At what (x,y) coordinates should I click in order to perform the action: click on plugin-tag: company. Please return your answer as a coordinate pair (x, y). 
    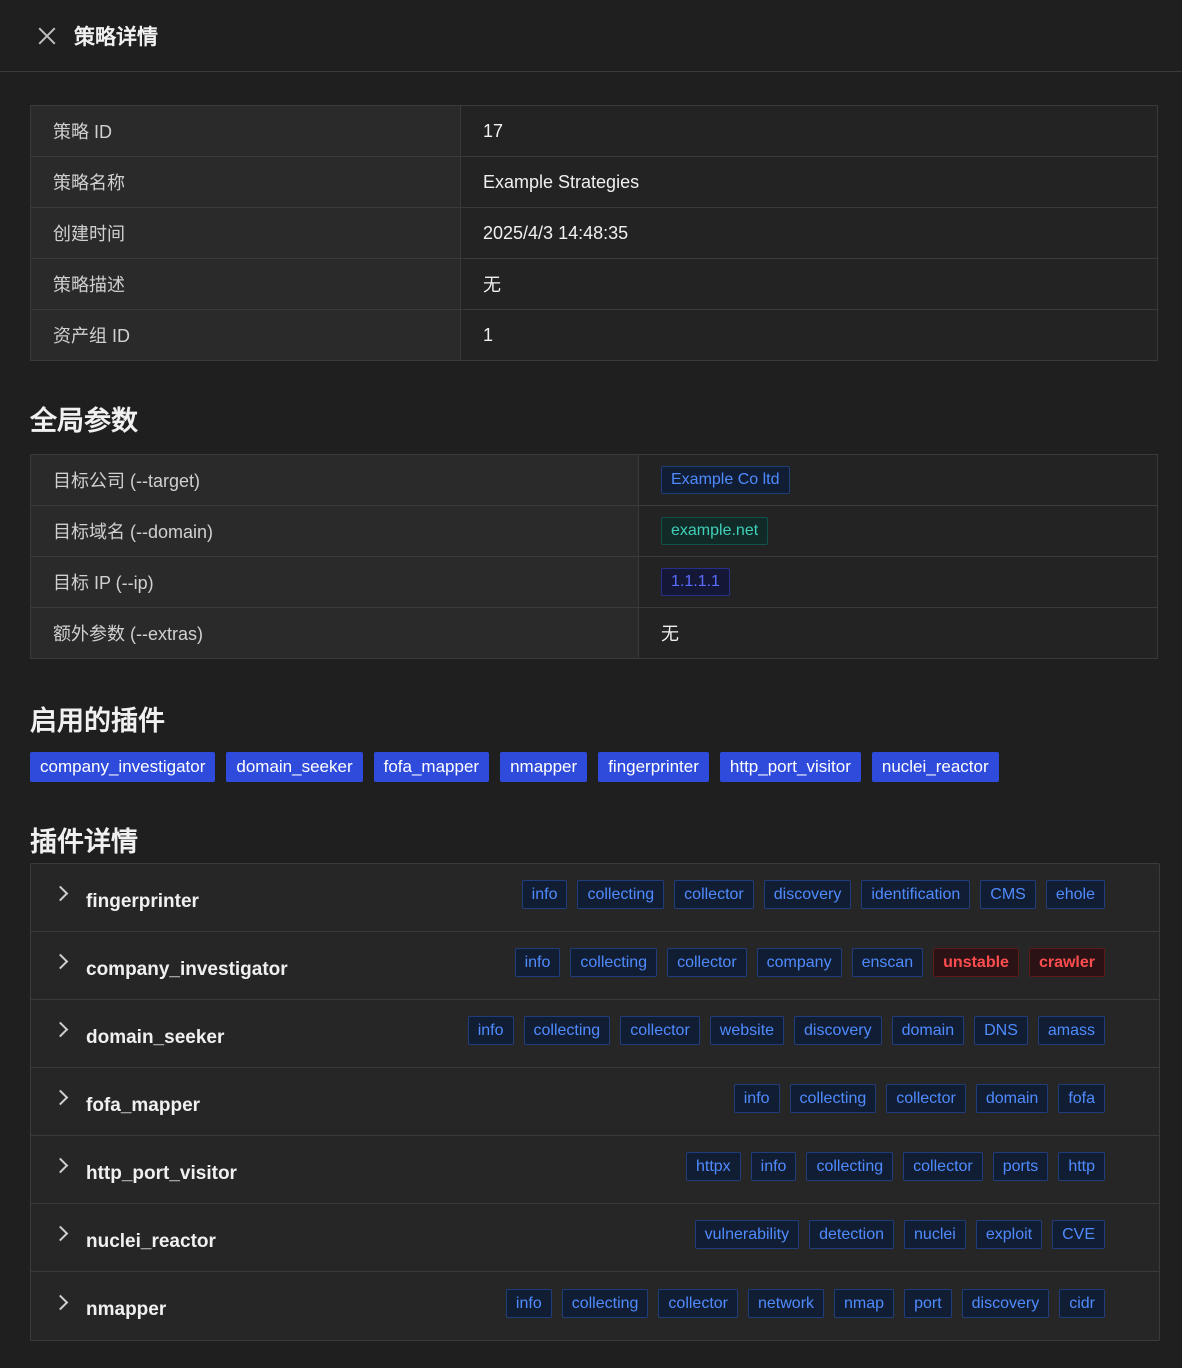
    Looking at the image, I should click on (799, 962).